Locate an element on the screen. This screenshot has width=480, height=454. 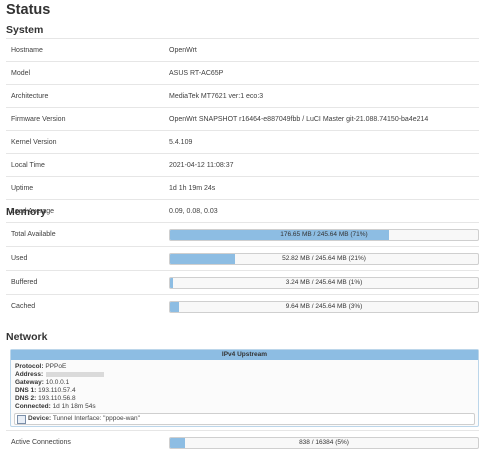
progress-bar: 176.65 MB / 245.64 MB (71%) is located at coordinates (324, 235).